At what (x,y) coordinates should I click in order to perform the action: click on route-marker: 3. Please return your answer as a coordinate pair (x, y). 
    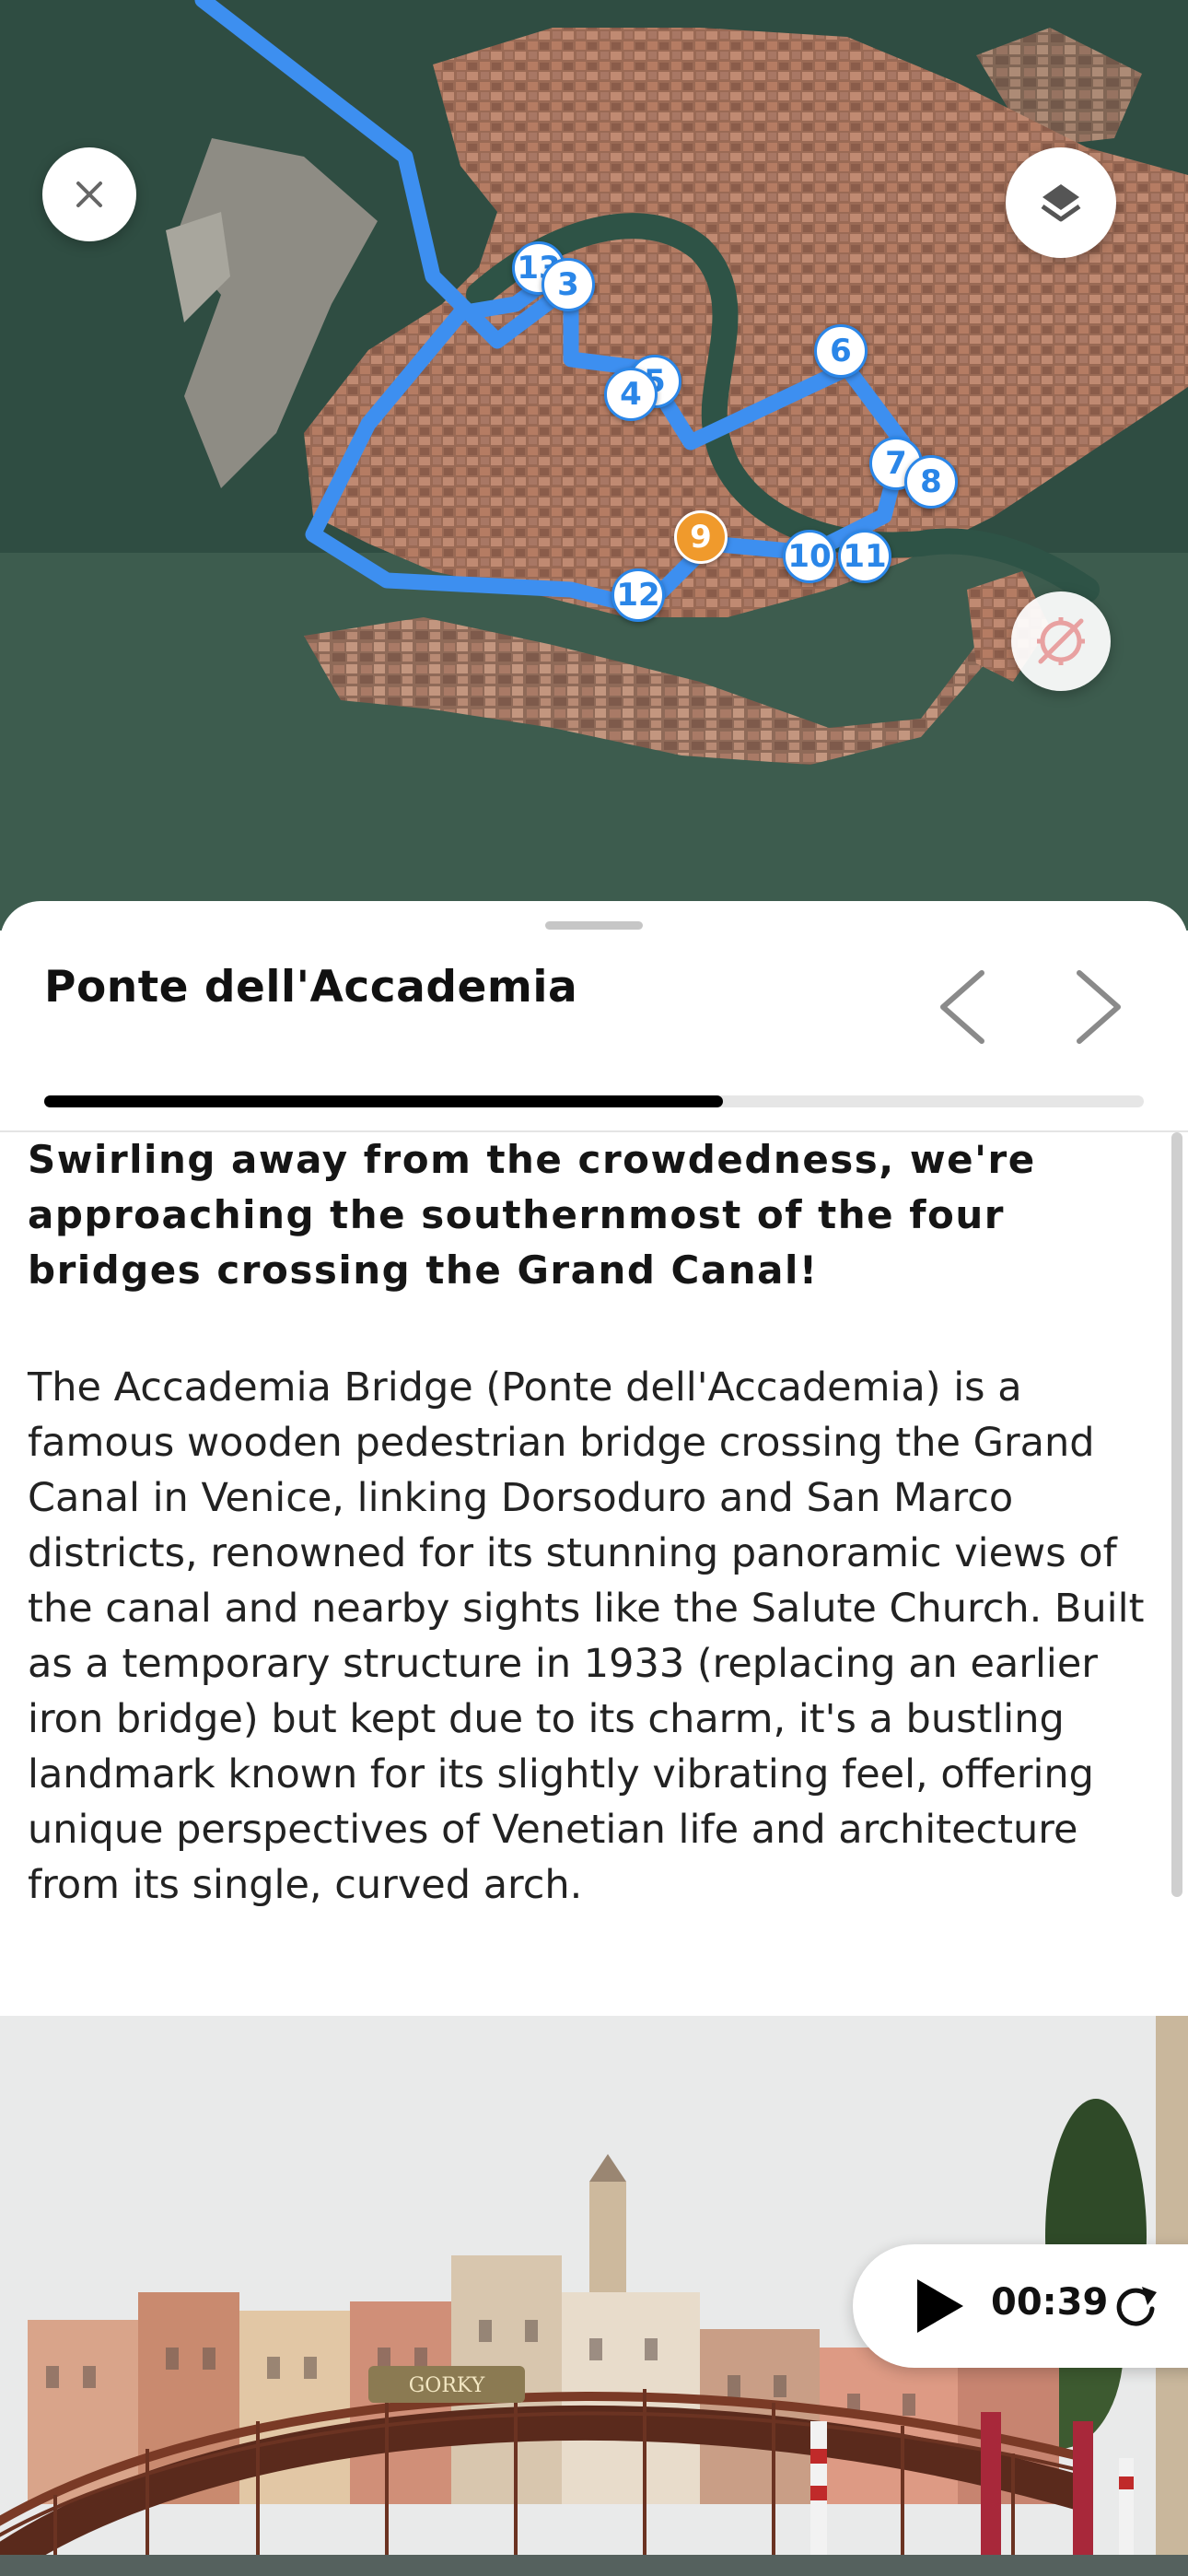
    Looking at the image, I should click on (568, 284).